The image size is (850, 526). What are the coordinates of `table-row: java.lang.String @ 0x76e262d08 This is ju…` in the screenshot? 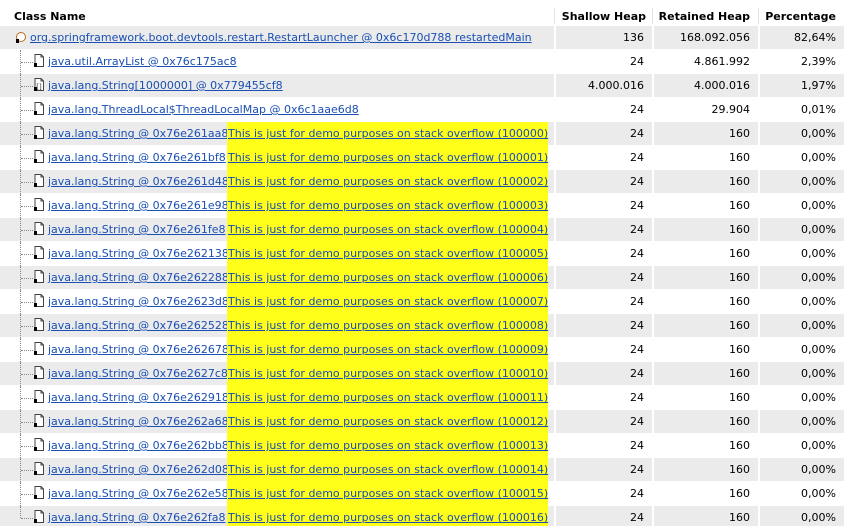 It's located at (425, 470).